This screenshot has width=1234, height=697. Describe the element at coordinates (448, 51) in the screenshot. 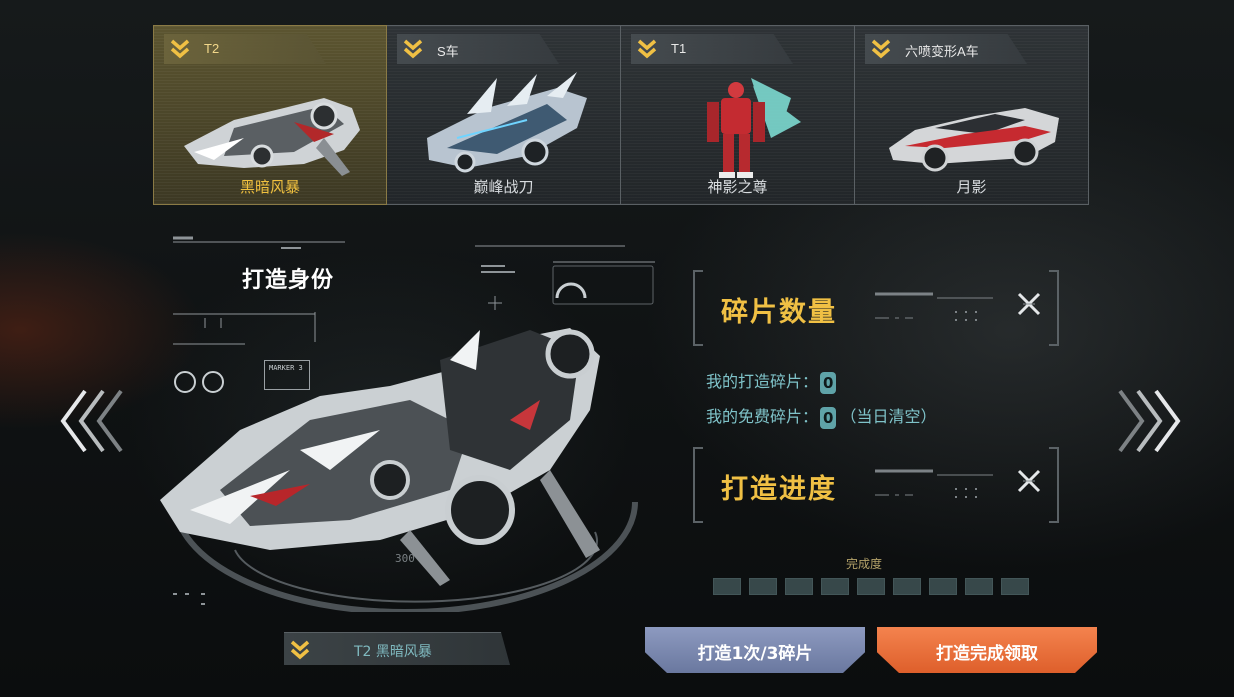

I see `tab-tag-label: S车` at that location.